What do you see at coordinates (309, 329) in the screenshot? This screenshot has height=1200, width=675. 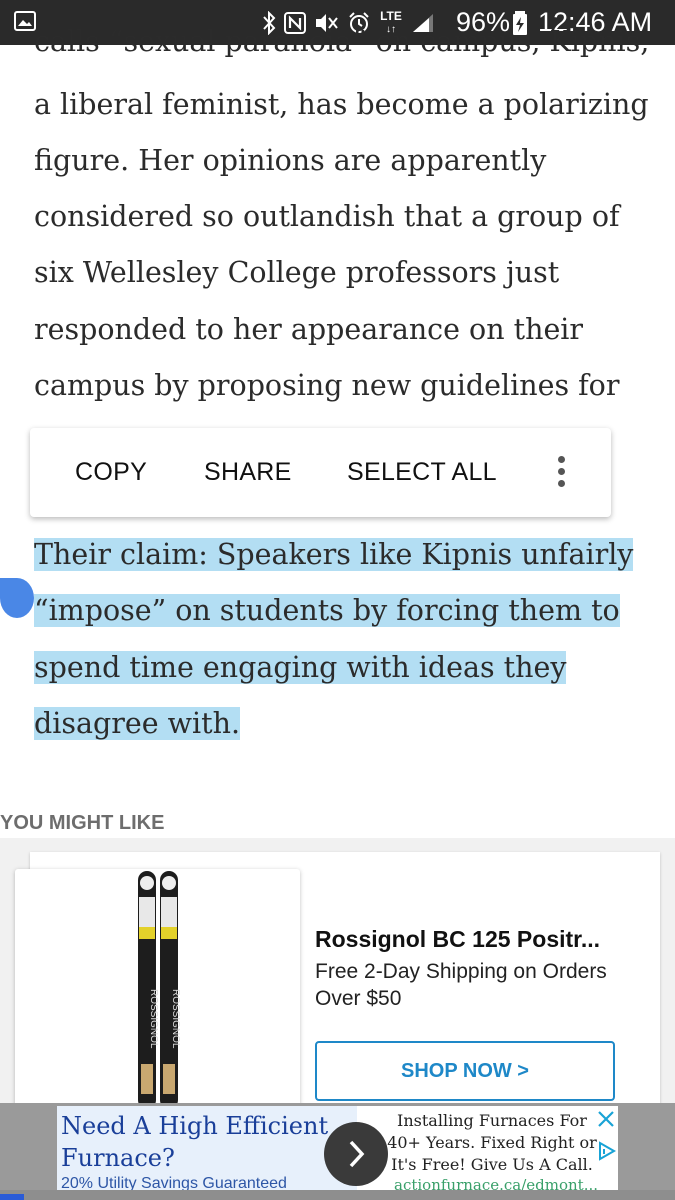 I see `article-line: responded to her appearance on their` at bounding box center [309, 329].